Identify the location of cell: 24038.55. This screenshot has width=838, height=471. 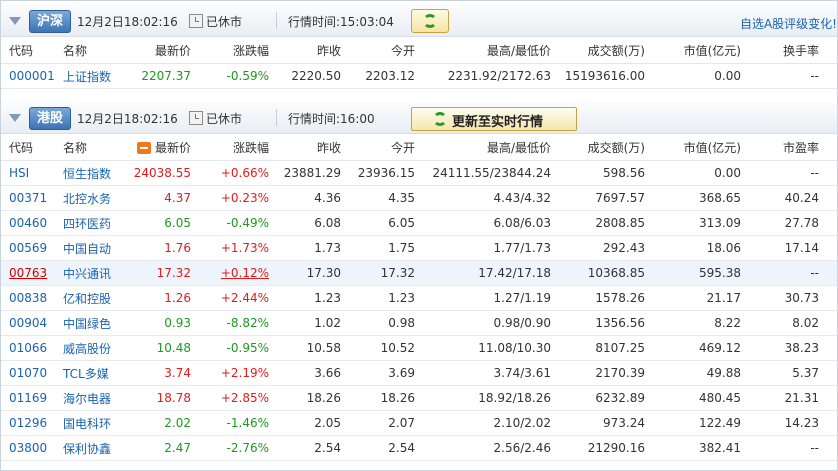
(156, 173).